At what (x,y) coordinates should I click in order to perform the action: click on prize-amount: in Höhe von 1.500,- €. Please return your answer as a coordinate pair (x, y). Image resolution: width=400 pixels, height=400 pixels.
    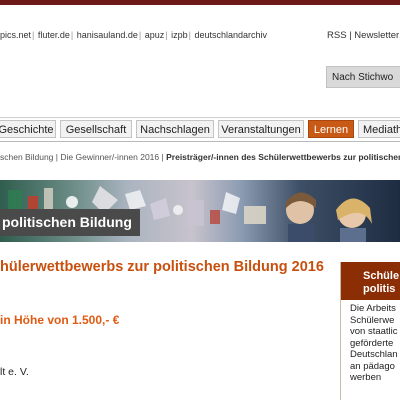
    Looking at the image, I should click on (60, 320).